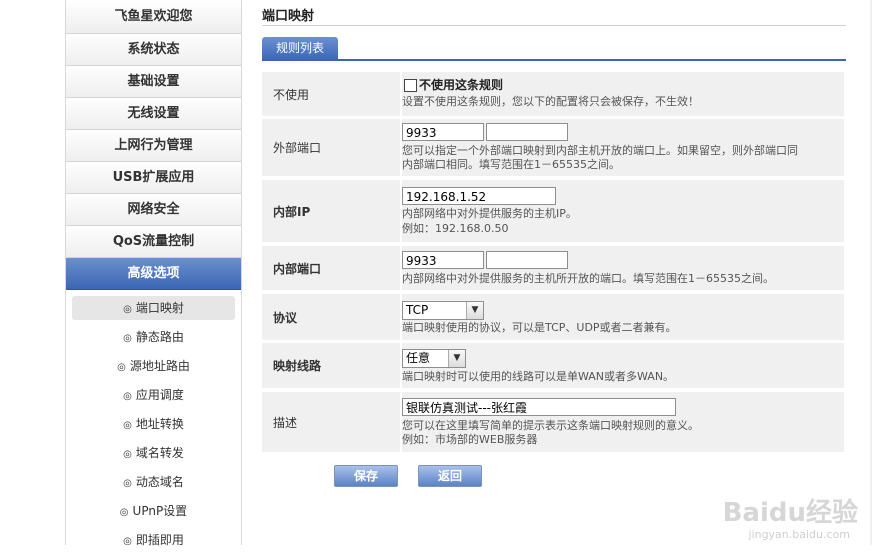 The width and height of the screenshot is (872, 554). I want to click on external-port-start-input: 9933, so click(443, 132).